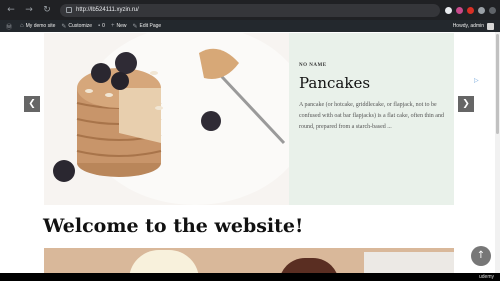 The width and height of the screenshot is (500, 281). Describe the element at coordinates (150, 26) in the screenshot. I see `edit-page-label: Edit Page` at that location.